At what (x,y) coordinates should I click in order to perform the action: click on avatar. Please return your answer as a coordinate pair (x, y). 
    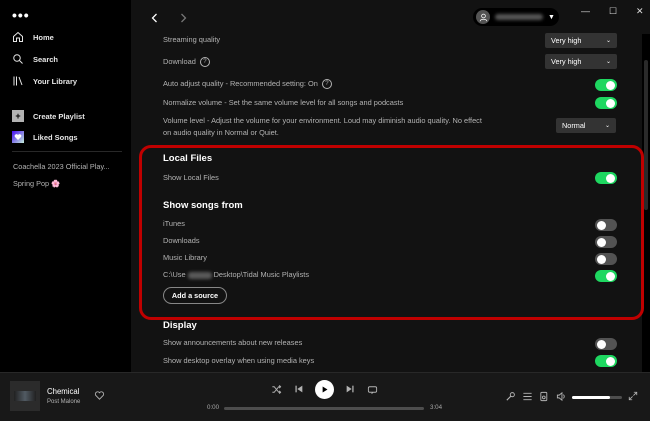
    Looking at the image, I should click on (483, 17).